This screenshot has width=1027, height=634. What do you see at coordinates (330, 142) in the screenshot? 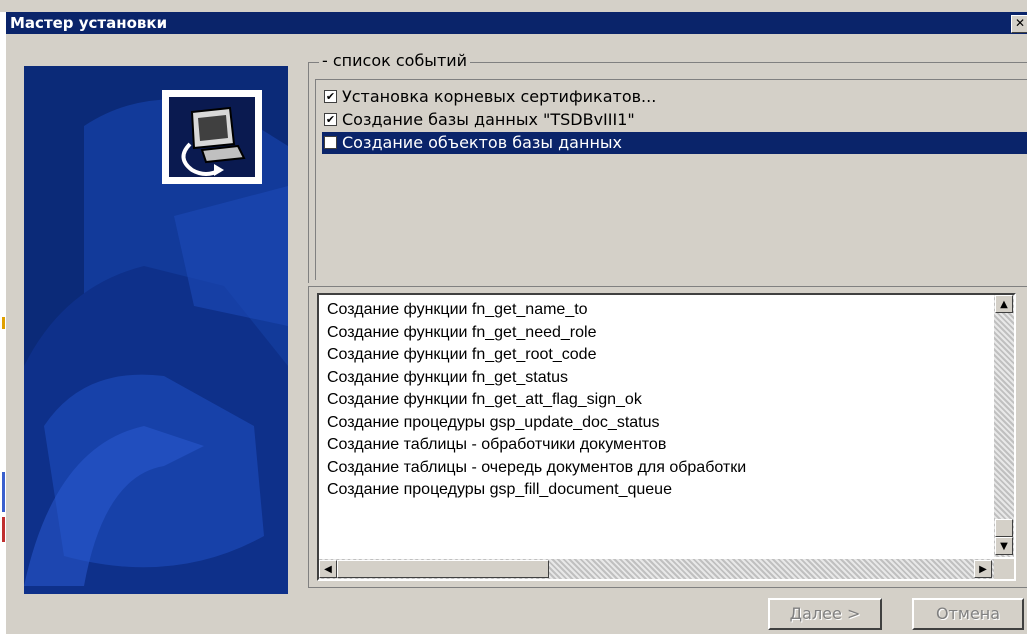
I see `event-checkbox` at bounding box center [330, 142].